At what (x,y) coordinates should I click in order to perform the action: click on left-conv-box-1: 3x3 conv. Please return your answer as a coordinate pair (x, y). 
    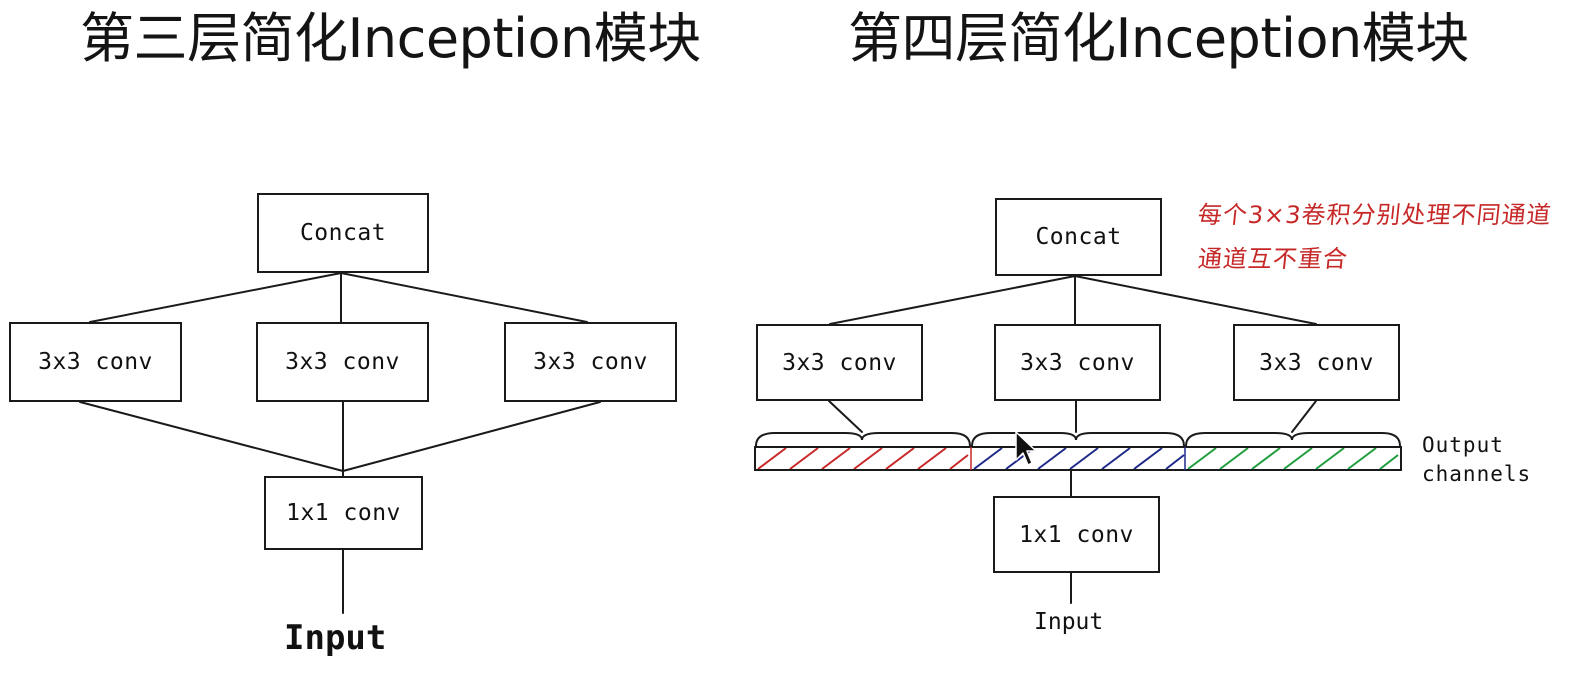
    Looking at the image, I should click on (95, 362).